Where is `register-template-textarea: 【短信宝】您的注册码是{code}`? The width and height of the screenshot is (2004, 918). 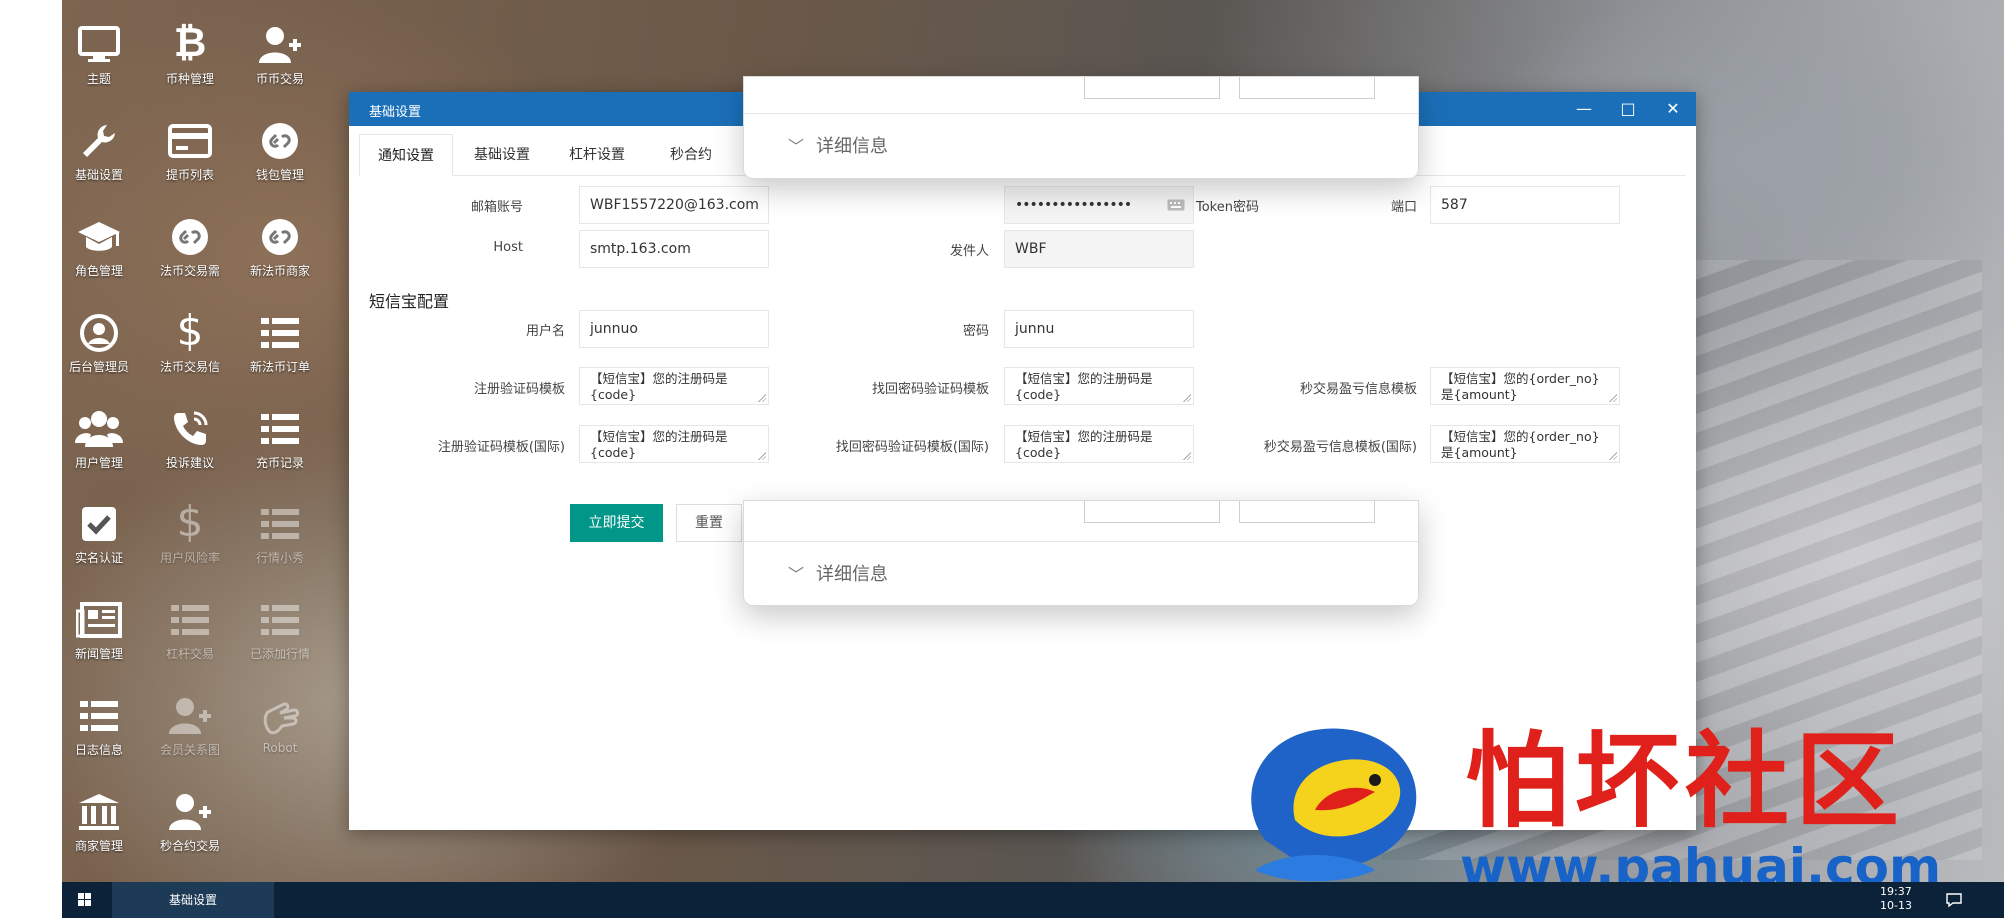 register-template-textarea: 【短信宝】您的注册码是{code} is located at coordinates (674, 386).